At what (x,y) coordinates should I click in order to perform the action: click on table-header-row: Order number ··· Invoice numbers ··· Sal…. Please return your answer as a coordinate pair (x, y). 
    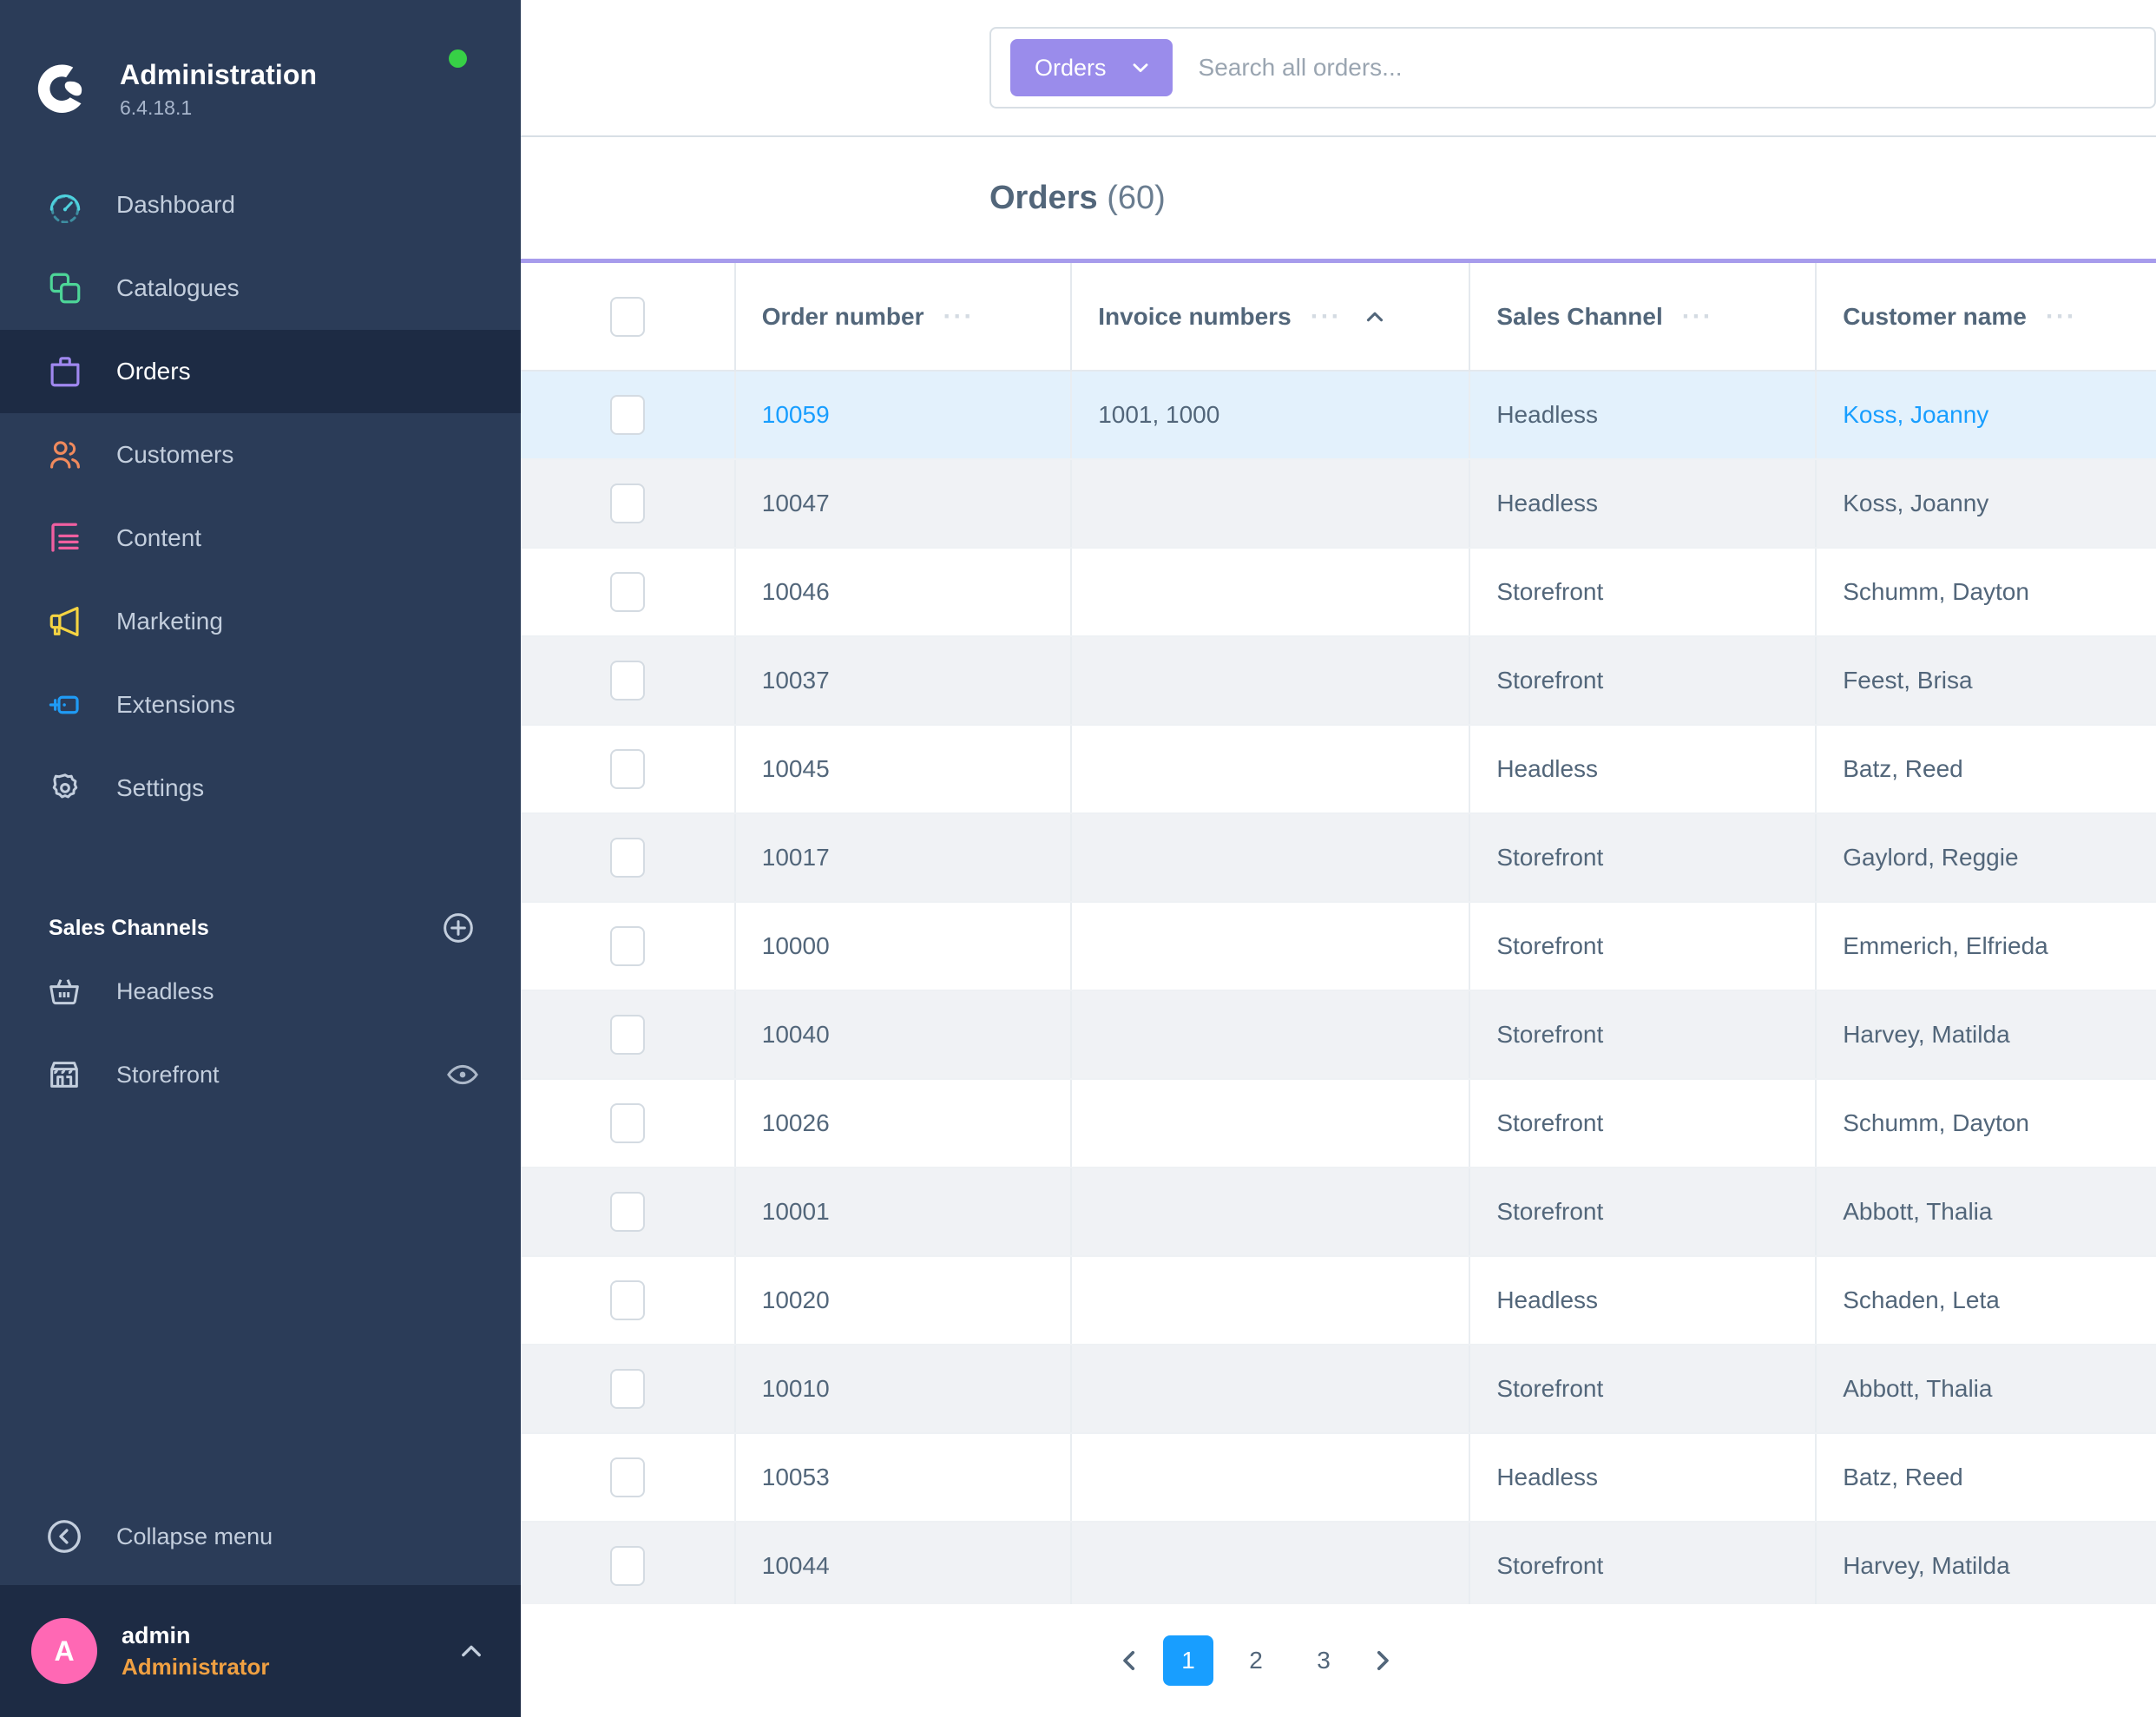
    Looking at the image, I should click on (1338, 317).